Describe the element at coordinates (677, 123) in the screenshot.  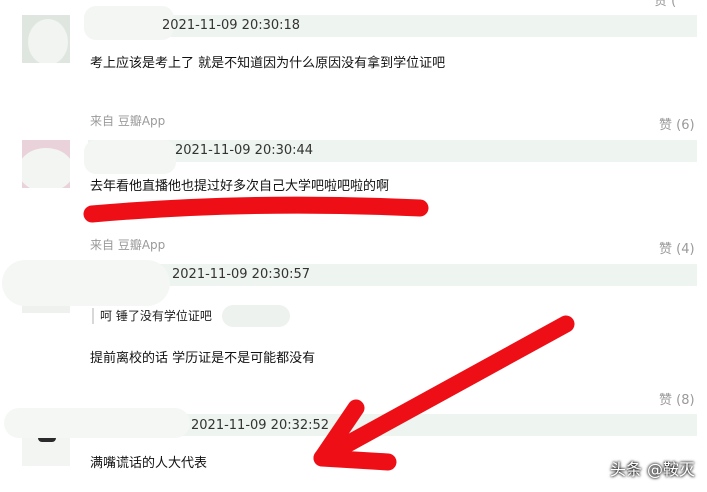
I see `like-button: 赞 (6)` at that location.